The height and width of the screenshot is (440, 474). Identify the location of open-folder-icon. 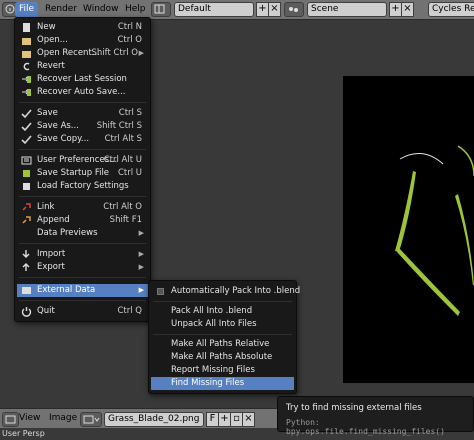
(26, 41).